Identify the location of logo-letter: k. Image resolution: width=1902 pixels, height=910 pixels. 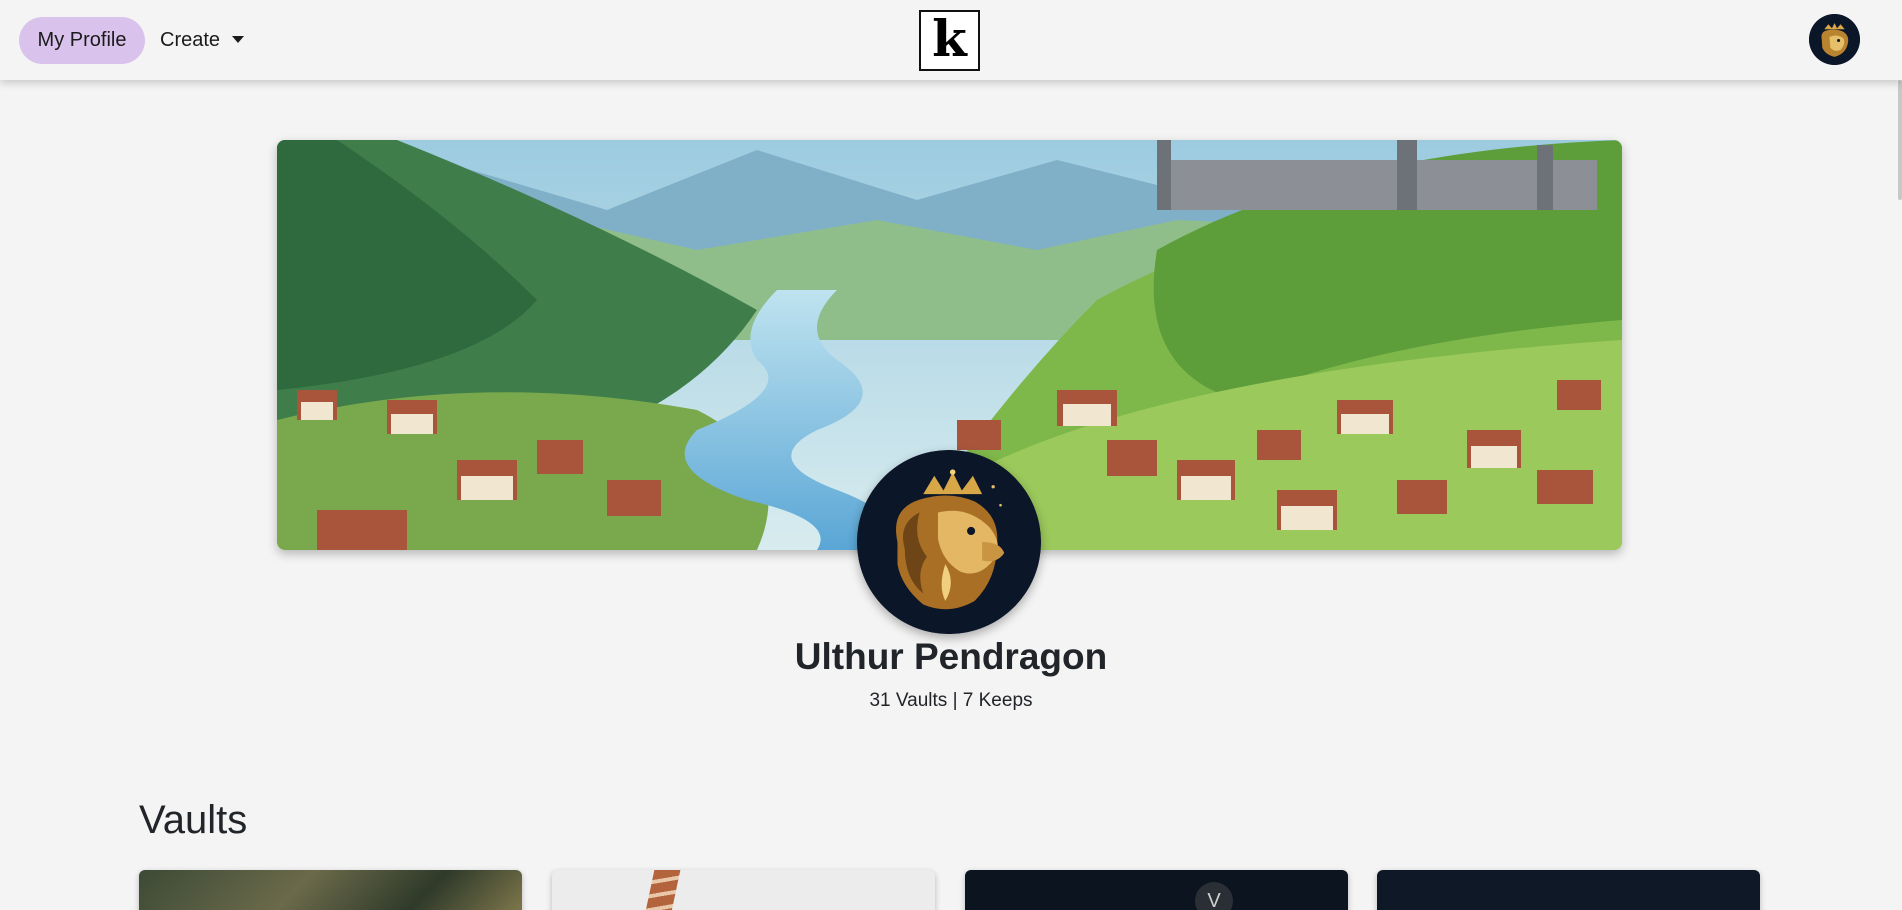
(949, 38).